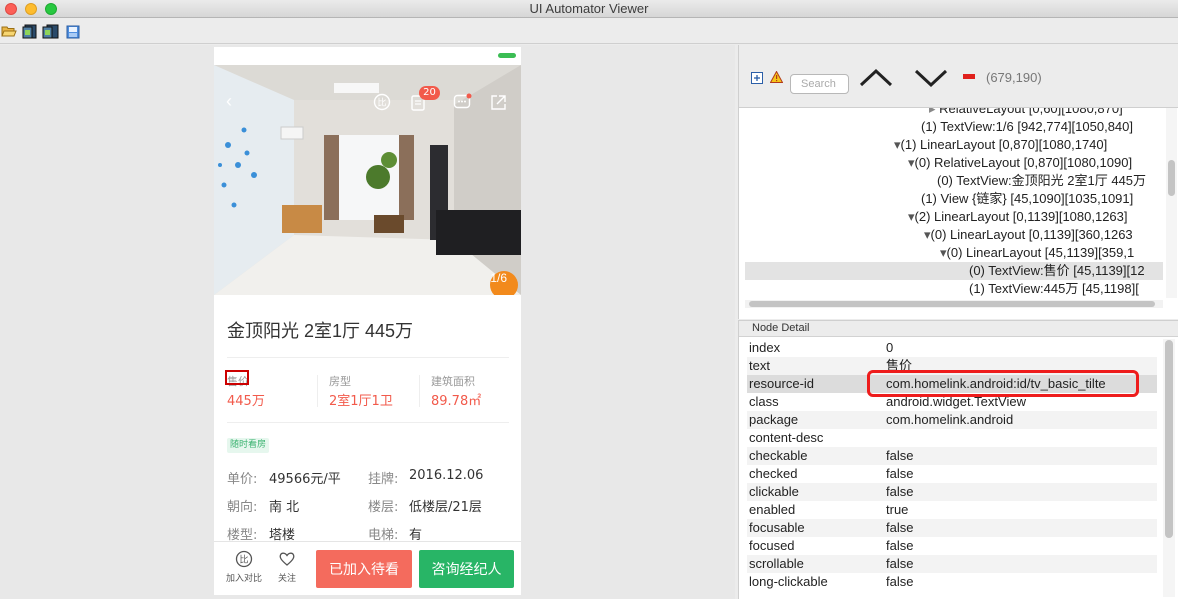 This screenshot has height=599, width=1178. I want to click on room-photo-image, so click(367, 180).